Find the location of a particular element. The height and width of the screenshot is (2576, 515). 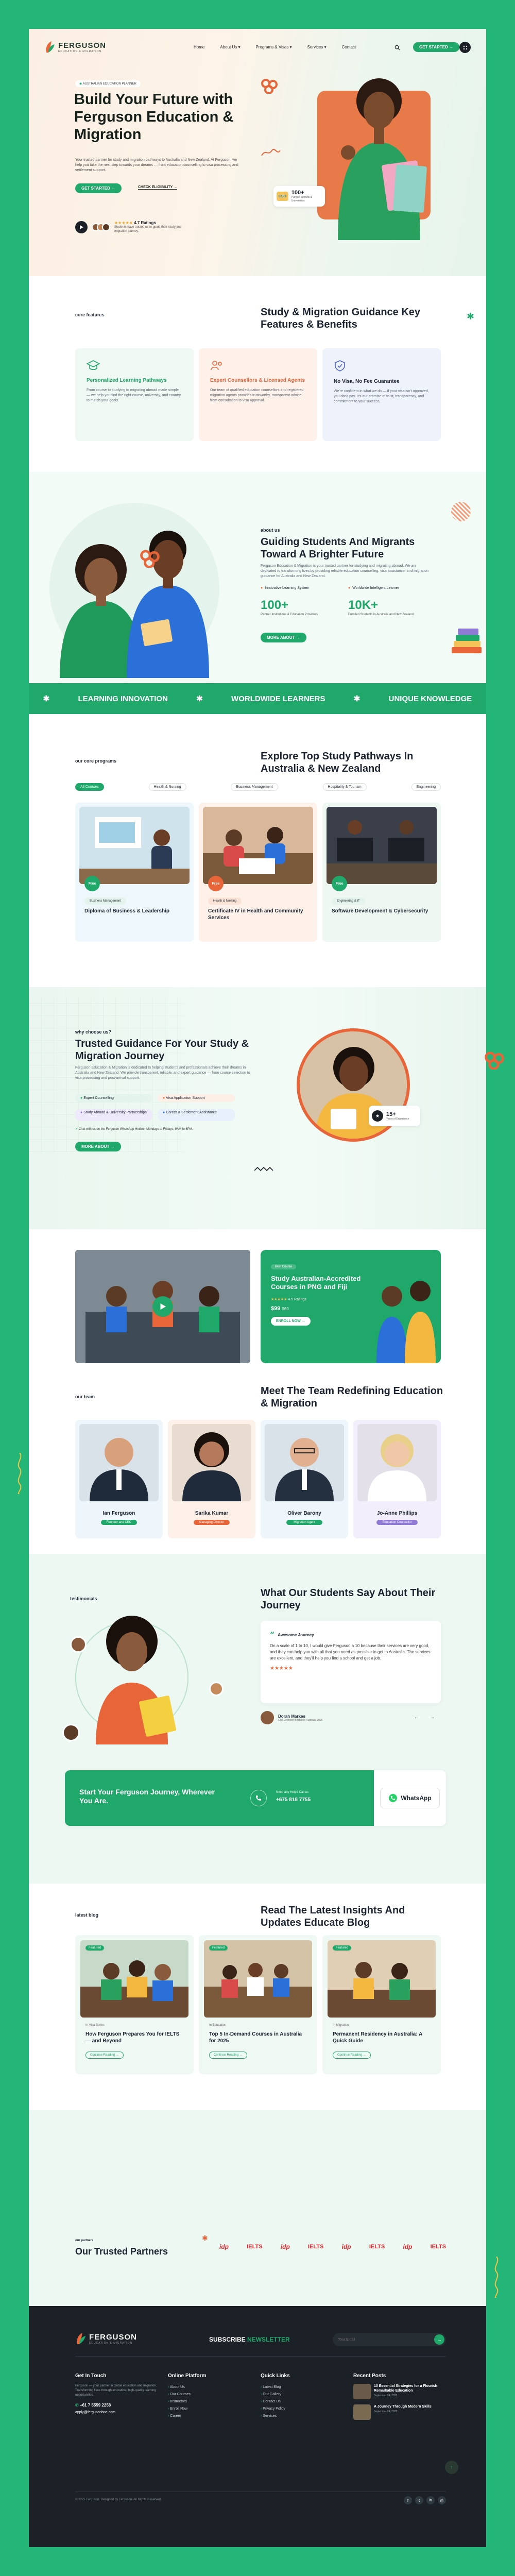

blog-meta: In Education is located at coordinates (218, 2025).